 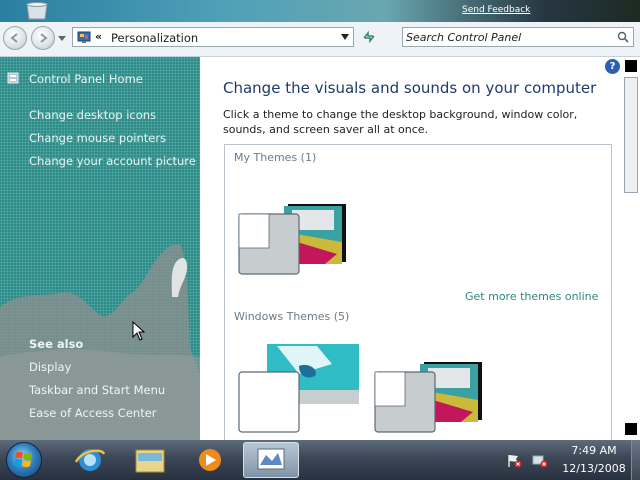 I want to click on search-box, so click(x=518, y=37).